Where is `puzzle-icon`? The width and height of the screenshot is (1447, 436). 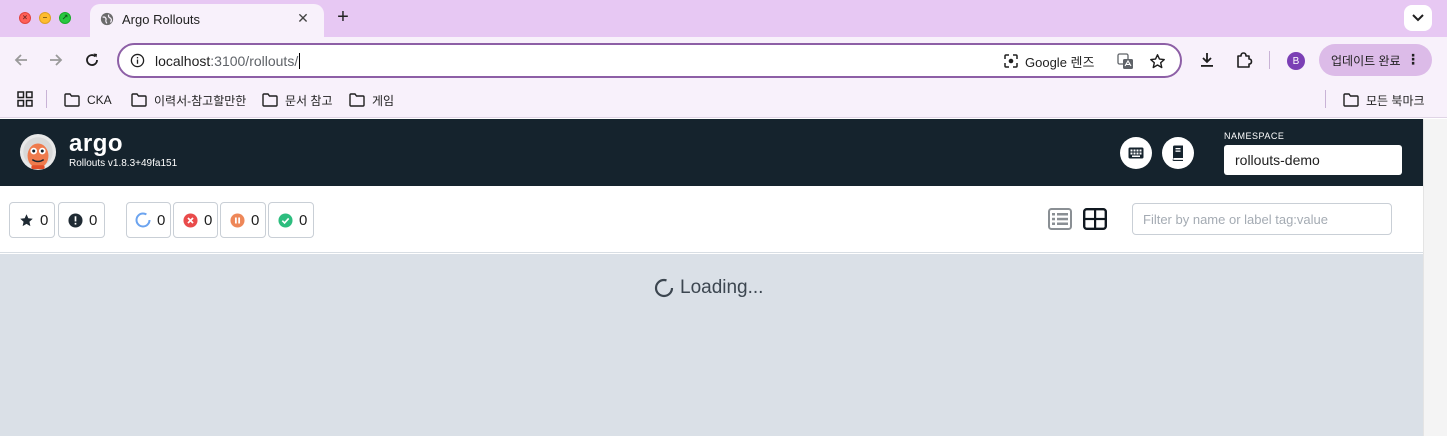
puzzle-icon is located at coordinates (1245, 60).